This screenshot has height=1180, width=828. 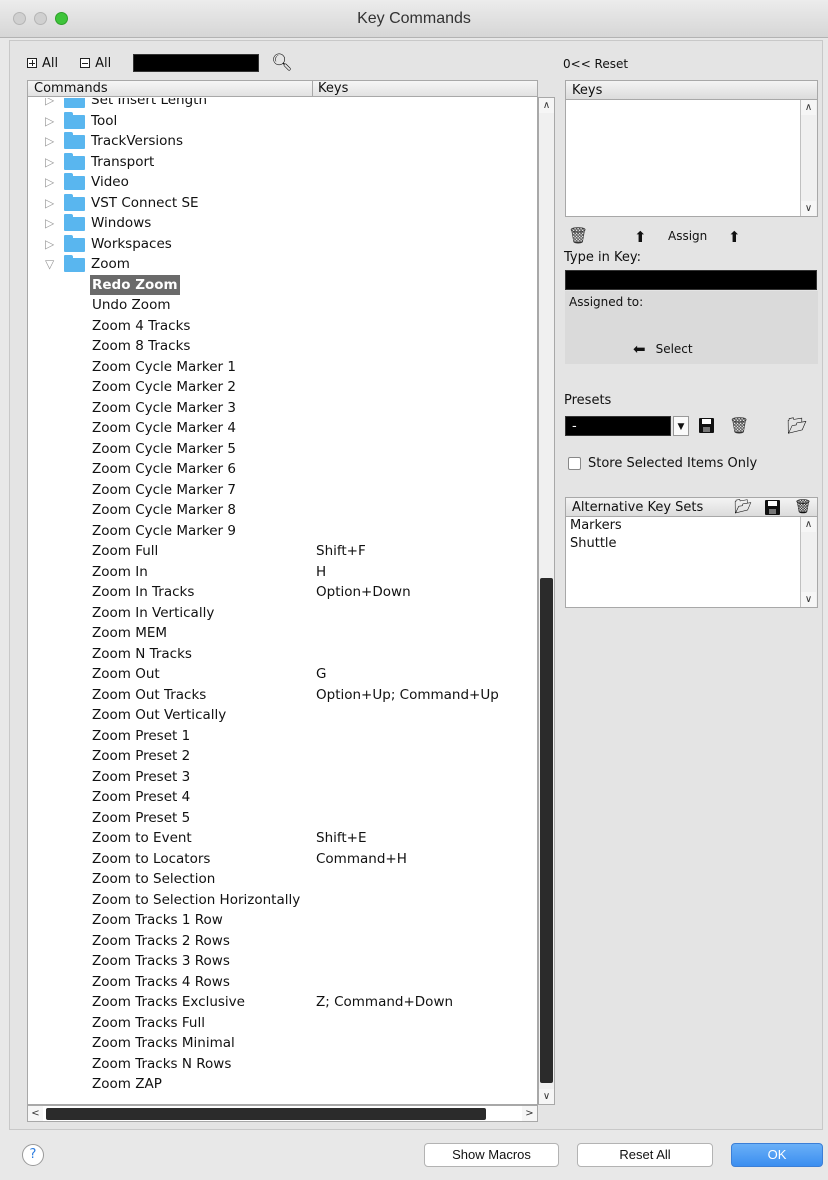 What do you see at coordinates (772, 507) in the screenshot?
I see `alt-save-icon` at bounding box center [772, 507].